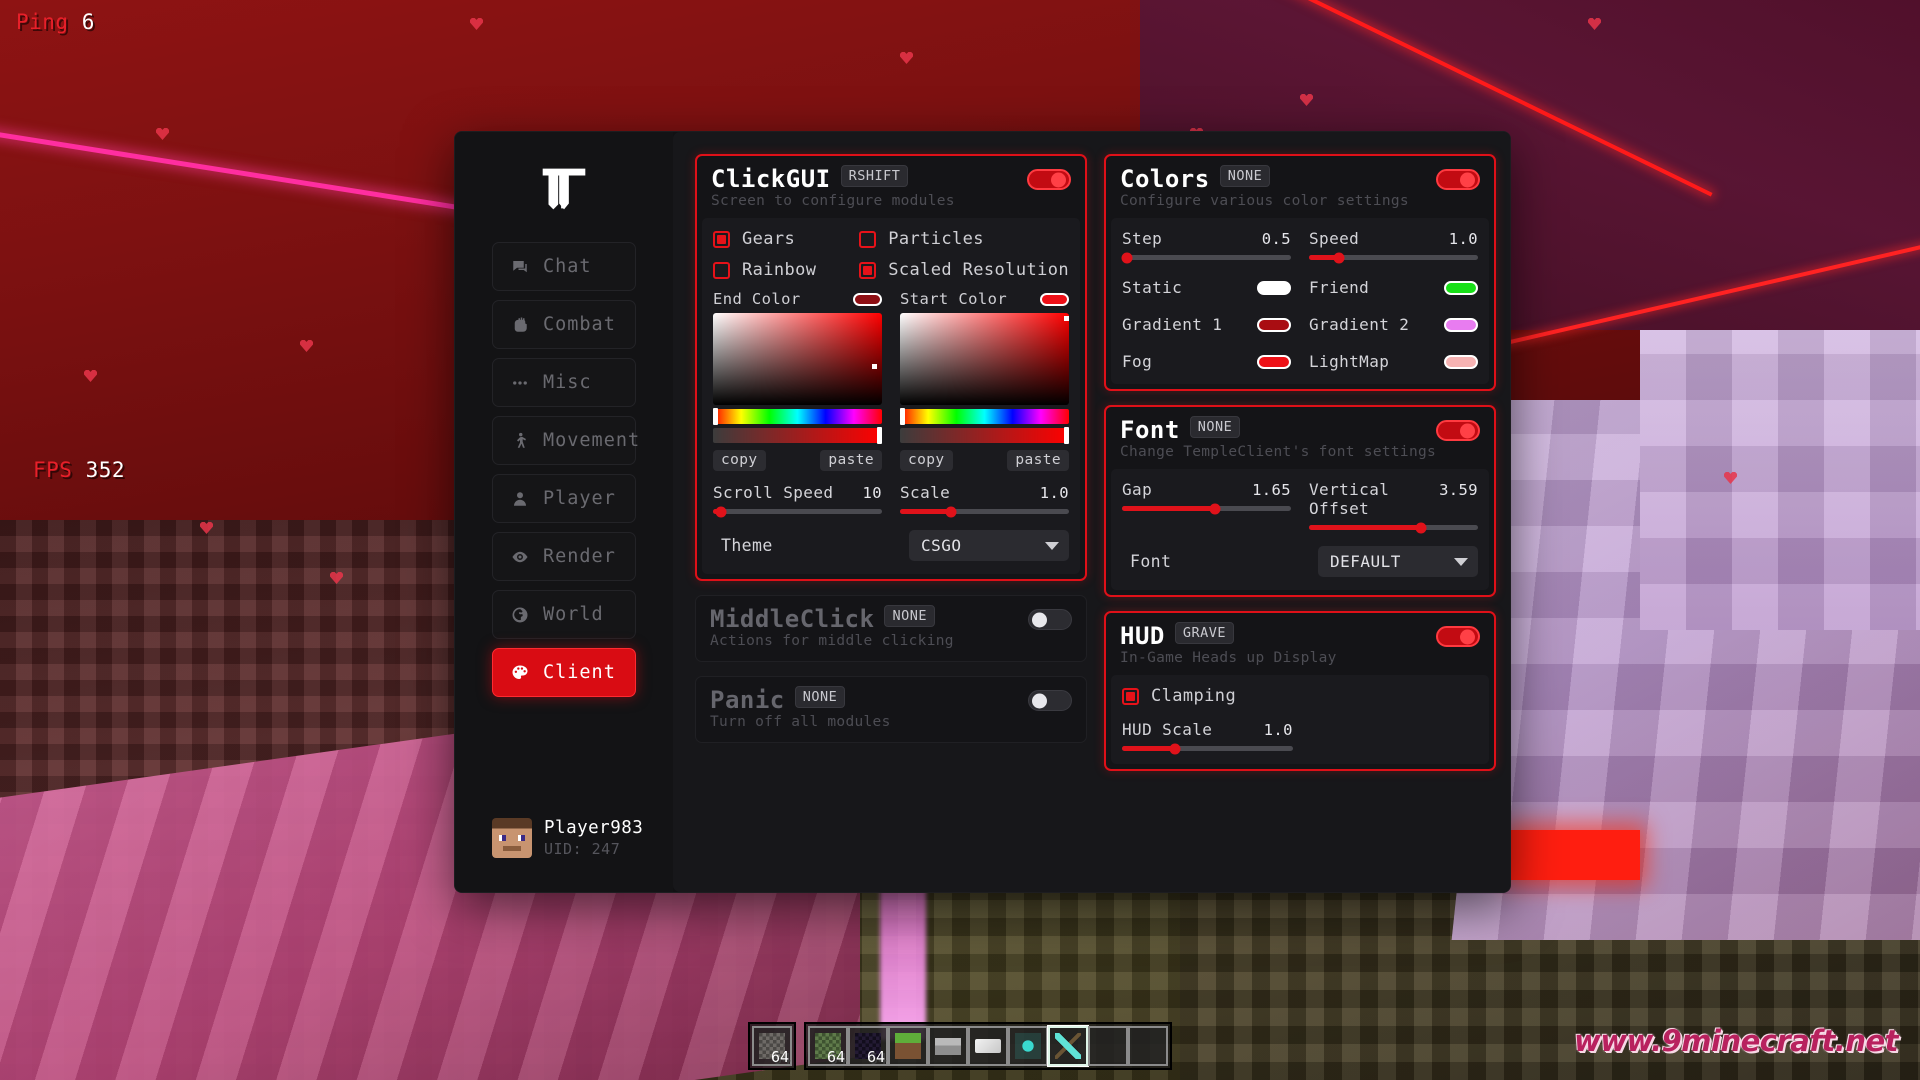 The width and height of the screenshot is (1920, 1080). What do you see at coordinates (567, 838) in the screenshot?
I see `player-profile: Player983 UID: 247` at bounding box center [567, 838].